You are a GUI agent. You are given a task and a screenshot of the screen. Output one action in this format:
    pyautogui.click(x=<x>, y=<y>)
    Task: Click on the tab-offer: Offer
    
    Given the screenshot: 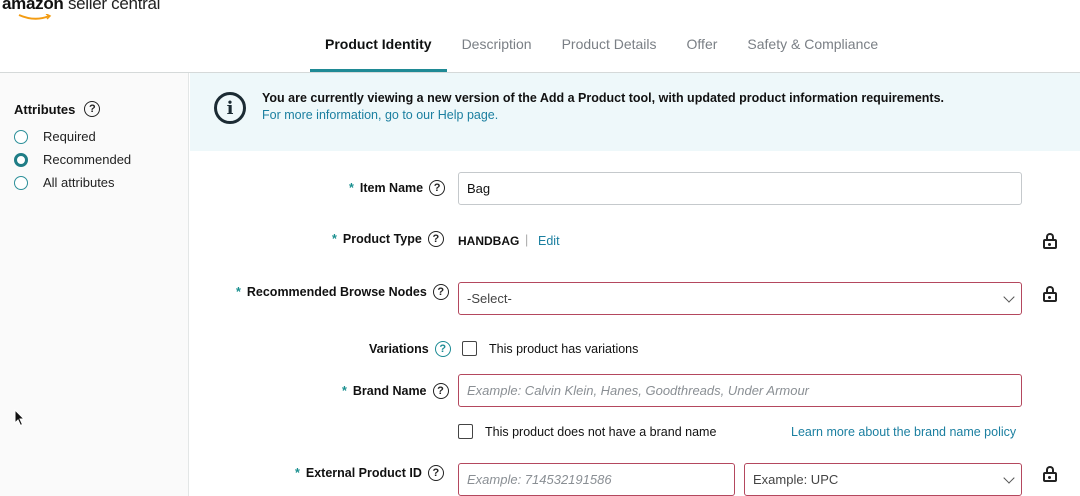 What is the action you would take?
    pyautogui.click(x=702, y=49)
    